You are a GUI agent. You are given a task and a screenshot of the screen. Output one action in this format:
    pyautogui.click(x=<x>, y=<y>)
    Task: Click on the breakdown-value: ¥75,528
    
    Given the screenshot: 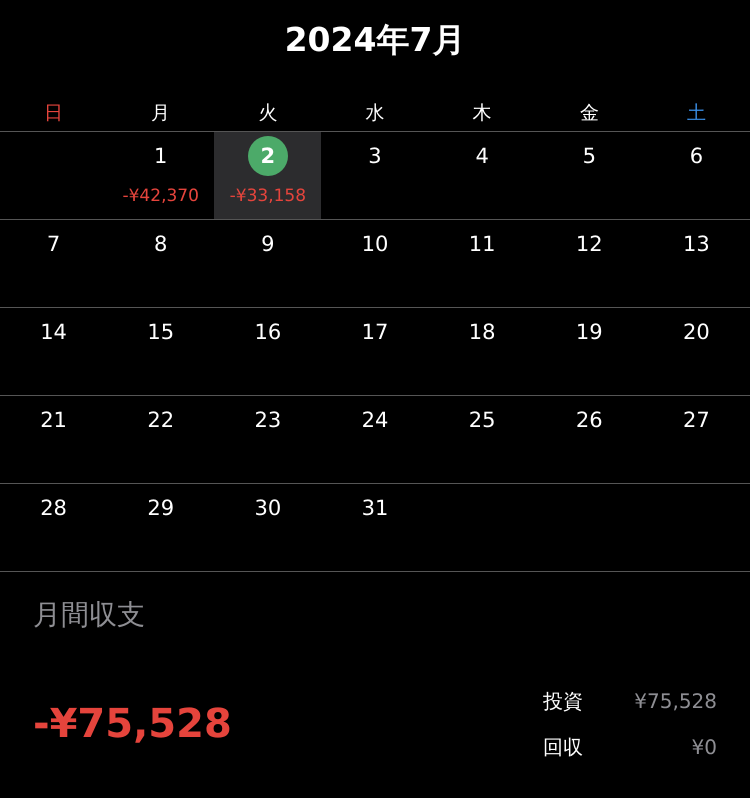 What is the action you would take?
    pyautogui.click(x=675, y=701)
    